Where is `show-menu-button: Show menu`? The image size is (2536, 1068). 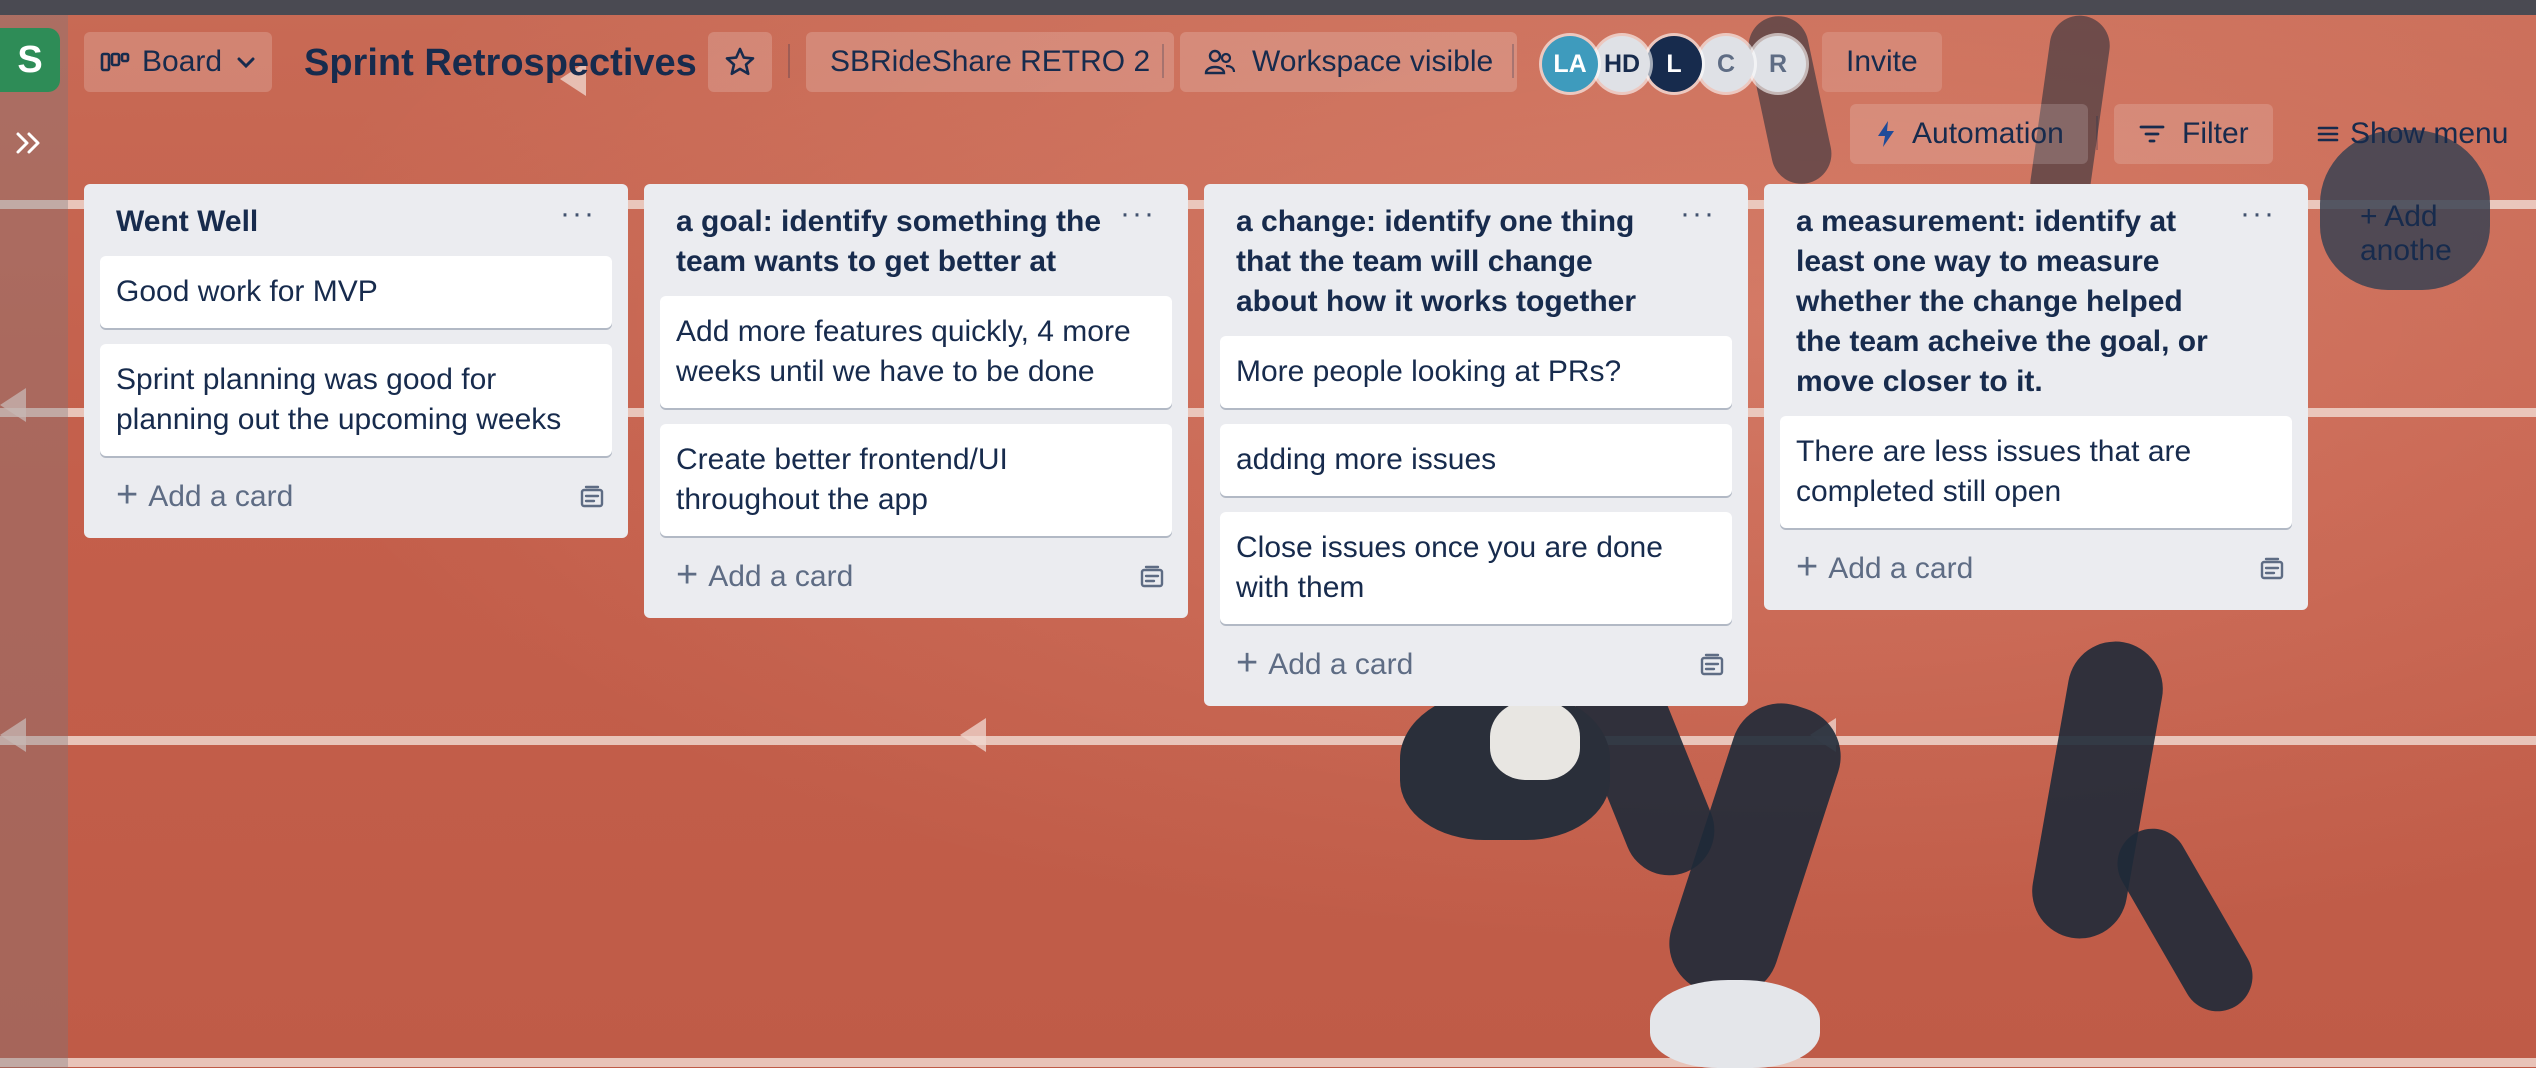
show-menu-button: Show menu is located at coordinates (2404, 134).